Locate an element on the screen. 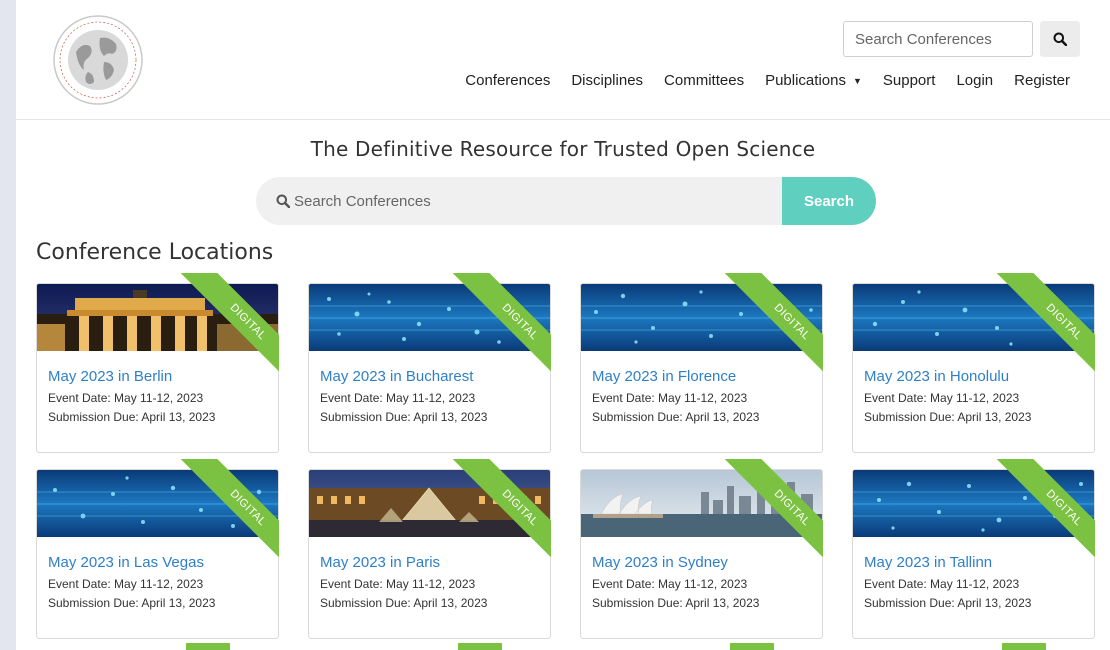  header-search-button is located at coordinates (1060, 39).